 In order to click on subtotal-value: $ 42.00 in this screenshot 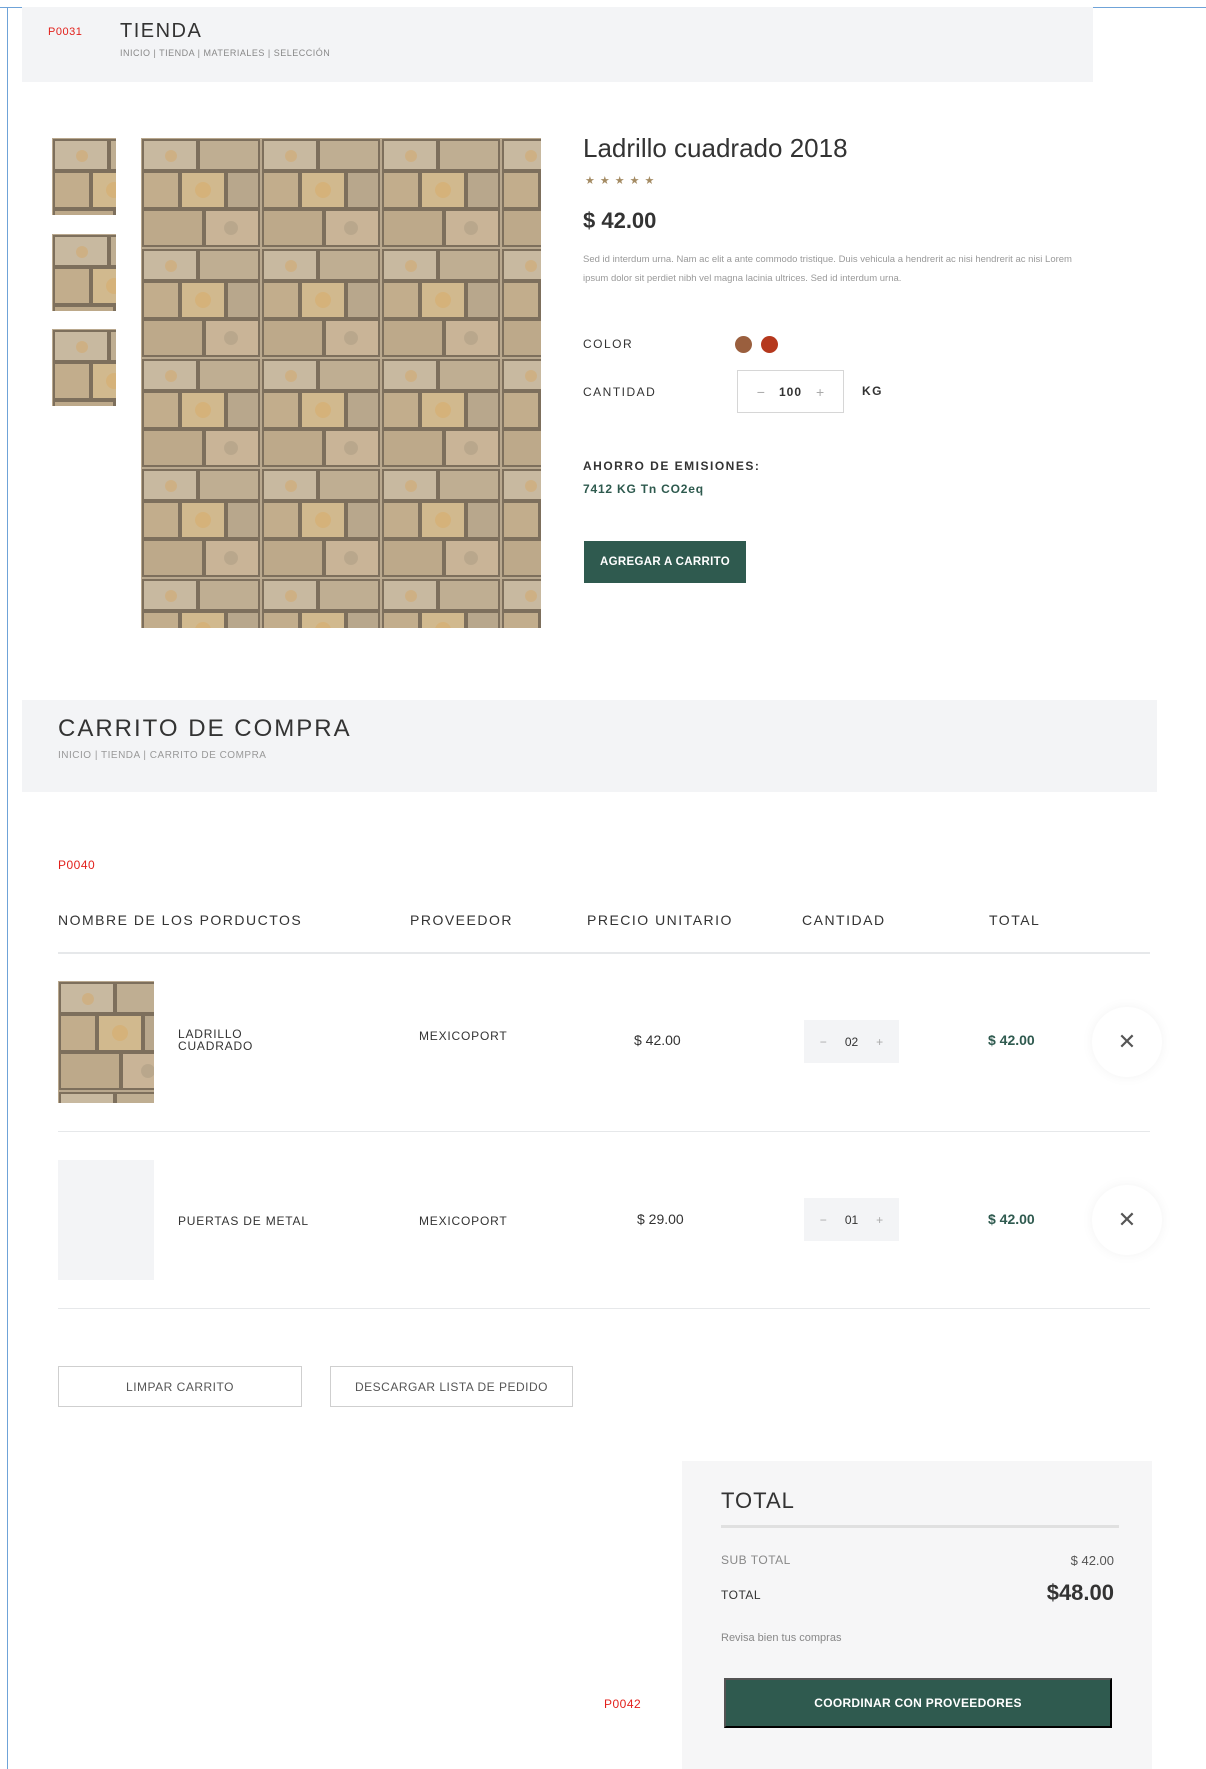, I will do `click(1092, 1560)`.